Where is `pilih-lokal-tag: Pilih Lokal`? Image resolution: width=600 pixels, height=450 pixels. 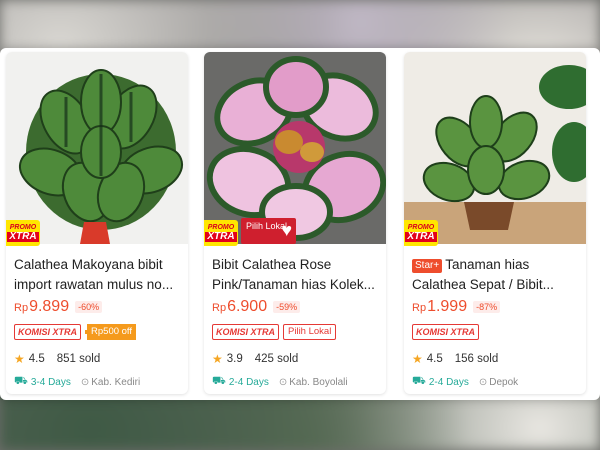 pilih-lokal-tag: Pilih Lokal is located at coordinates (310, 332).